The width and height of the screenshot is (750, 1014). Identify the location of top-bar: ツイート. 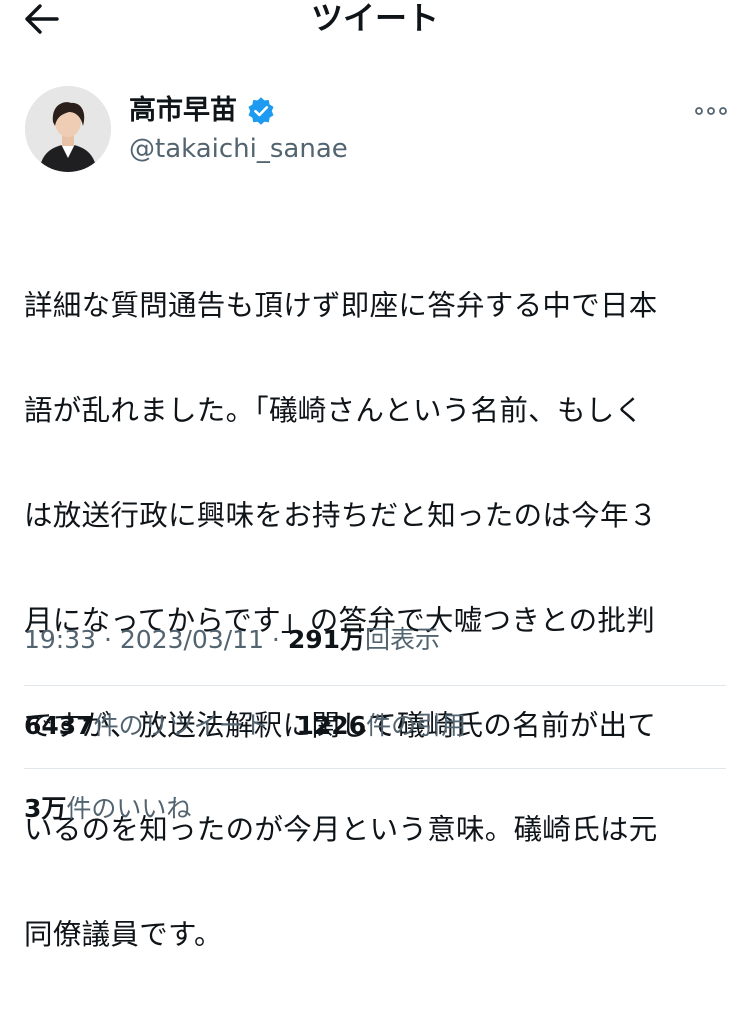
(375, 20).